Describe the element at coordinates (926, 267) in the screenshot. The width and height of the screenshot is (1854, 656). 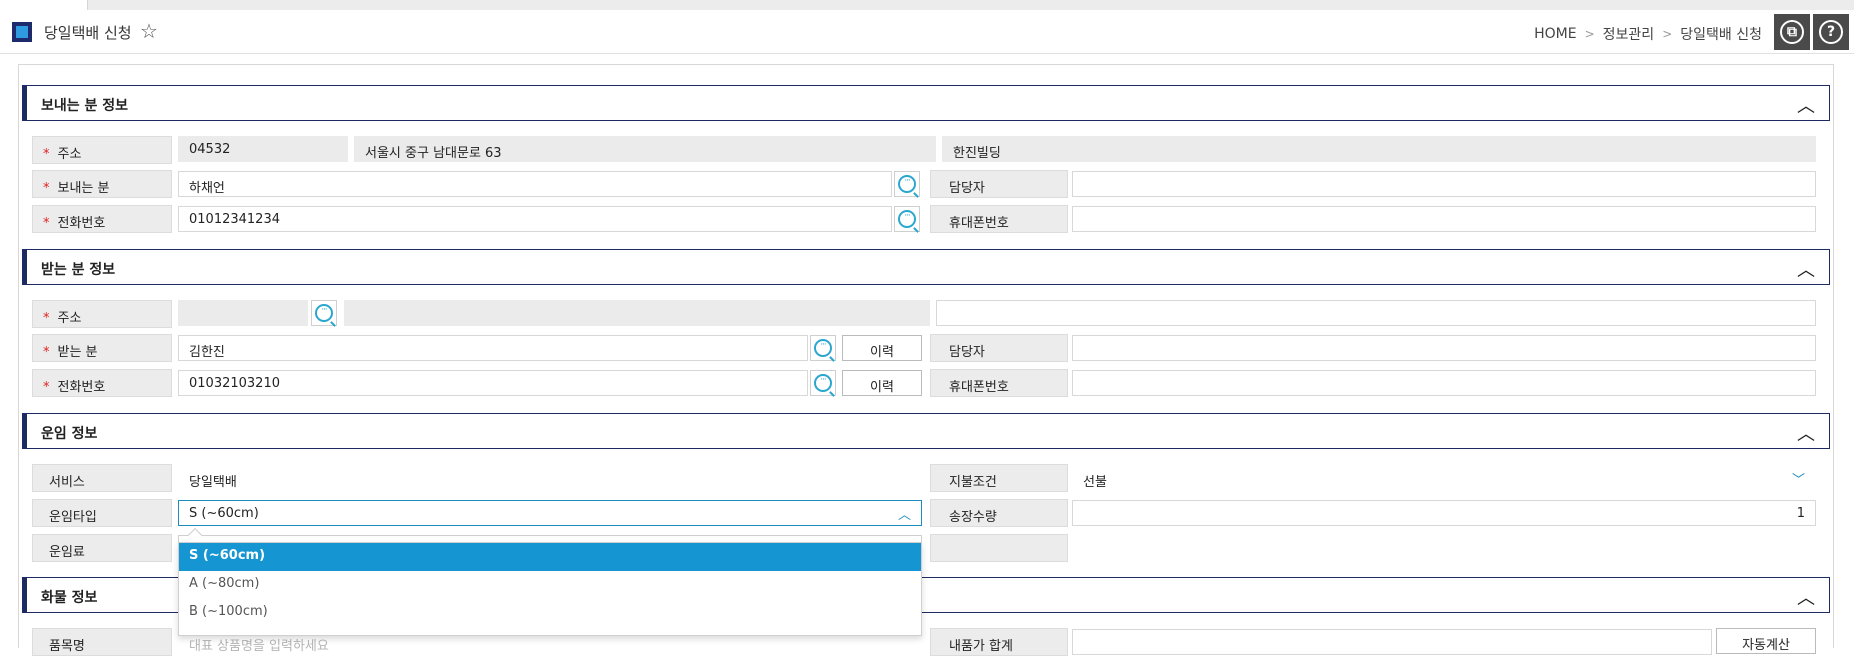
I see `receiver-section-header: 받는 분 정보 ︿` at that location.